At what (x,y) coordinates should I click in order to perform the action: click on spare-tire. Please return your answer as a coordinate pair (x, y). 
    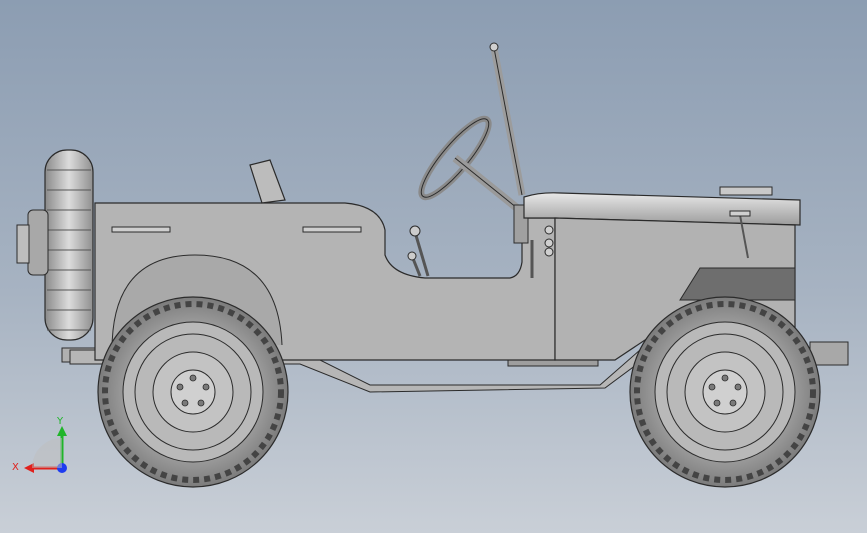
    Looking at the image, I should click on (55, 245).